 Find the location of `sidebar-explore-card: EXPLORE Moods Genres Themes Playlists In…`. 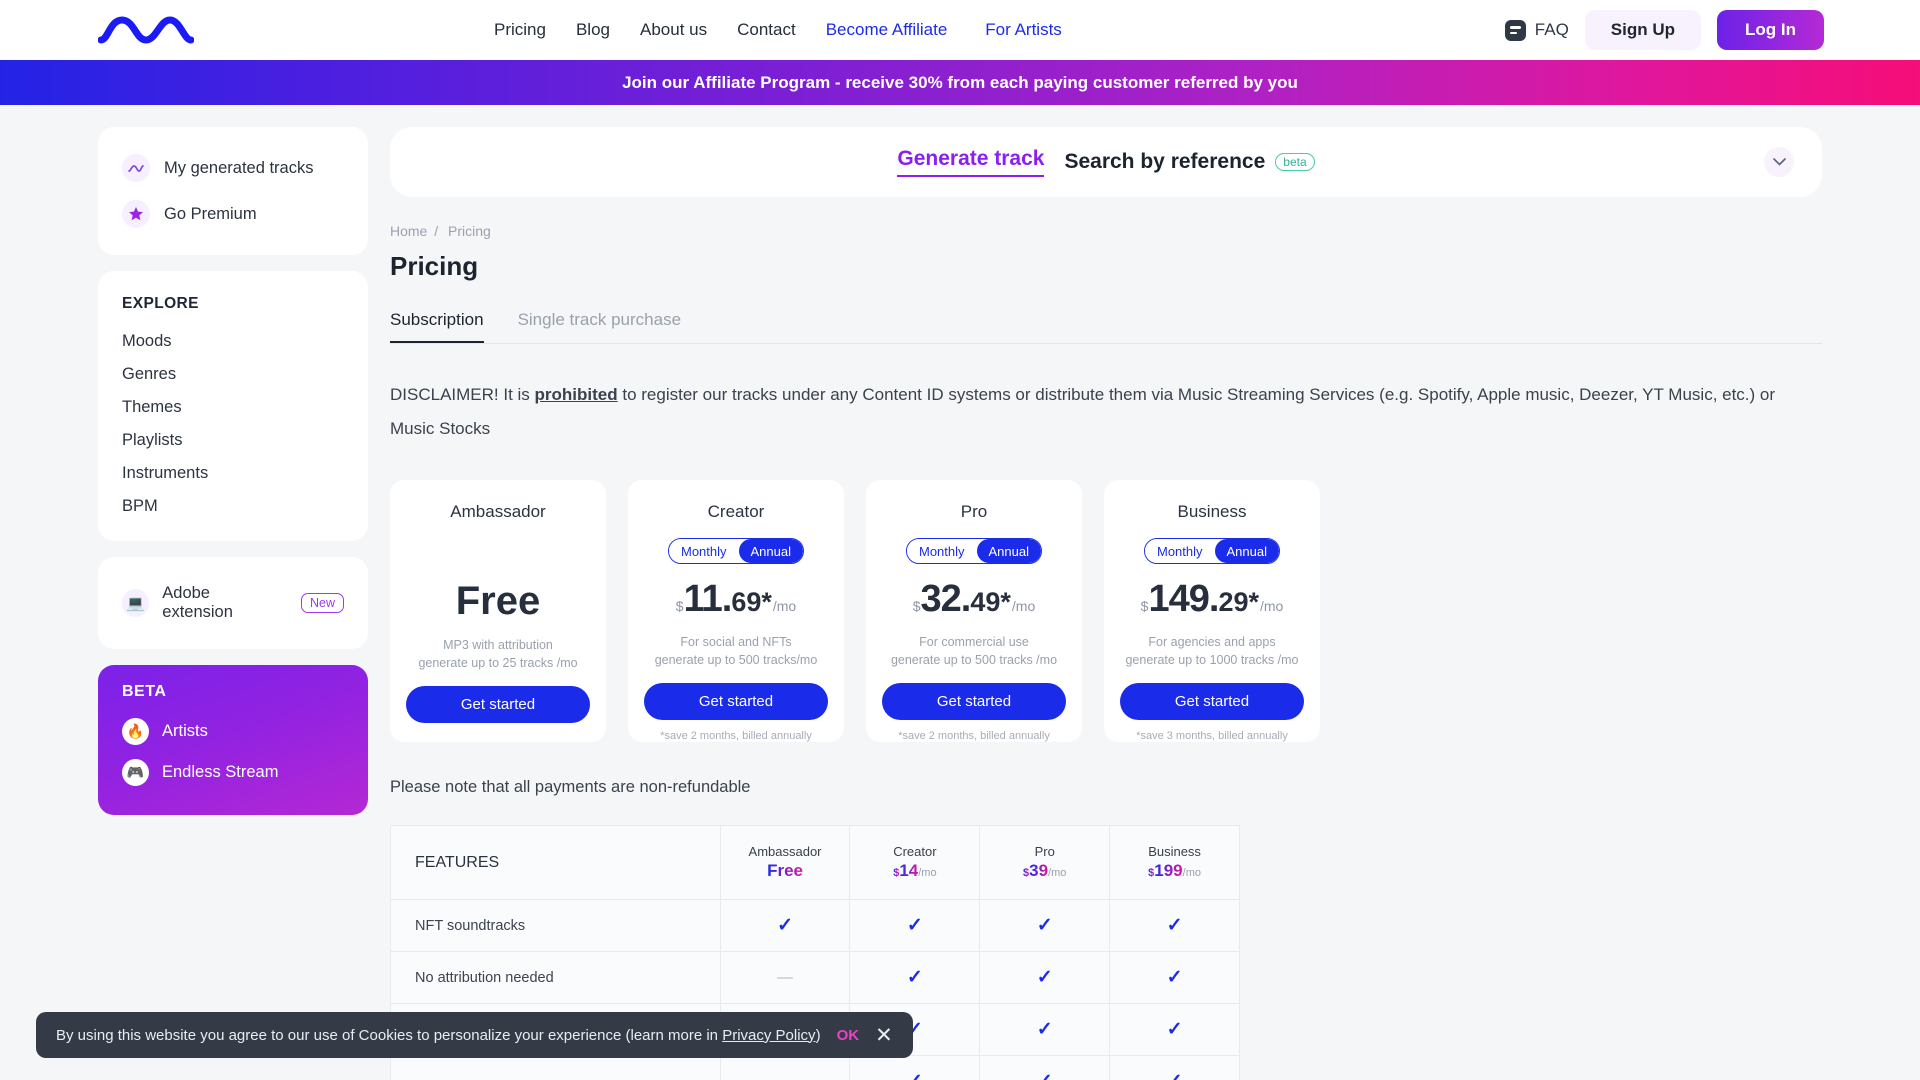

sidebar-explore-card: EXPLORE Moods Genres Themes Playlists In… is located at coordinates (233, 406).